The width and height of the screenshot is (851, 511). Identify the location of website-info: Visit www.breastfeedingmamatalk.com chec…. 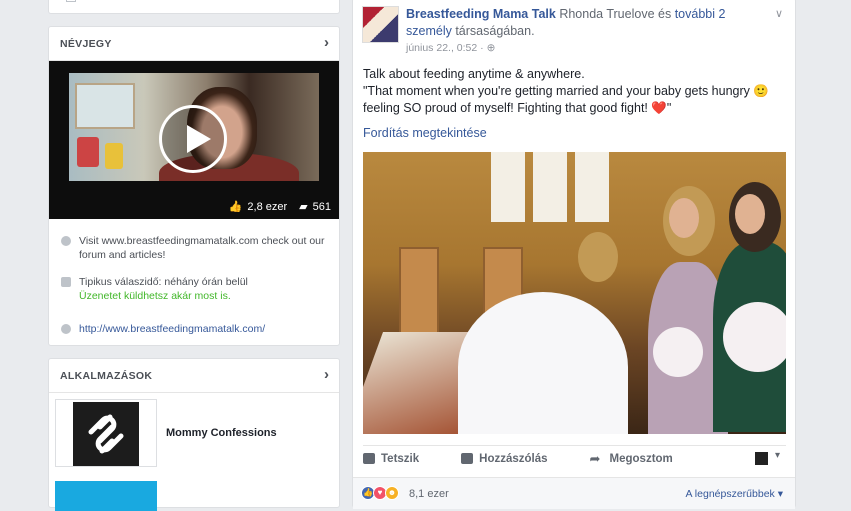
(193, 248).